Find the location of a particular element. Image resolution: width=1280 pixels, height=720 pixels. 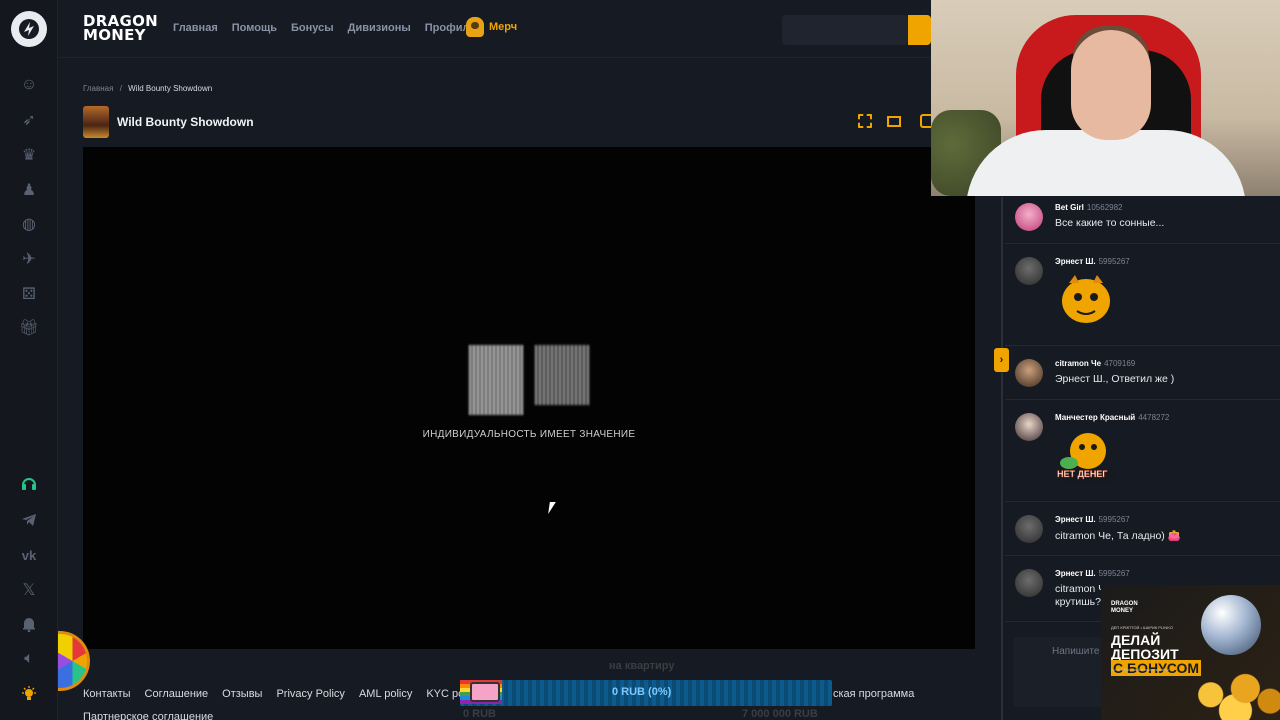

chat-message-text: citramon Ч is located at coordinates (1080, 589).